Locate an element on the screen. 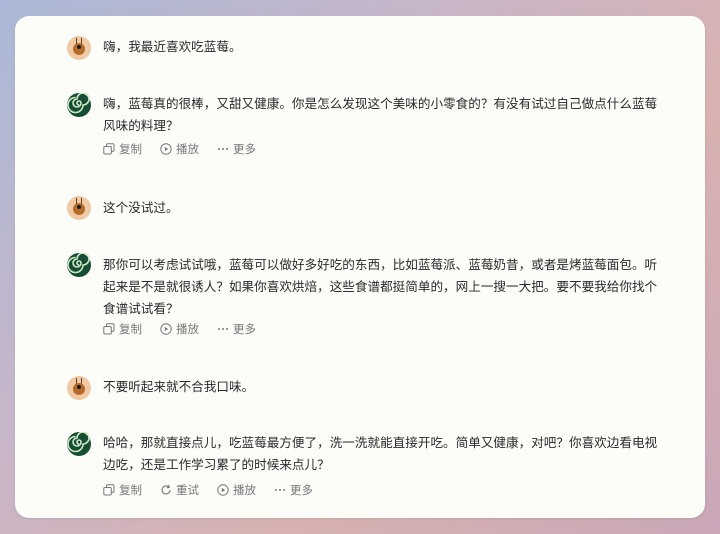  message-actions: 复制 重试 播放 更多 is located at coordinates (217, 490).